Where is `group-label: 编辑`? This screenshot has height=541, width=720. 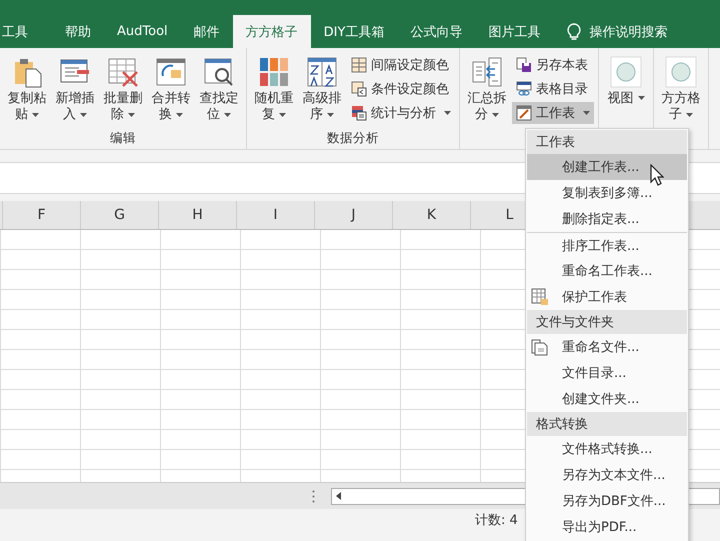
group-label: 编辑 is located at coordinates (123, 138).